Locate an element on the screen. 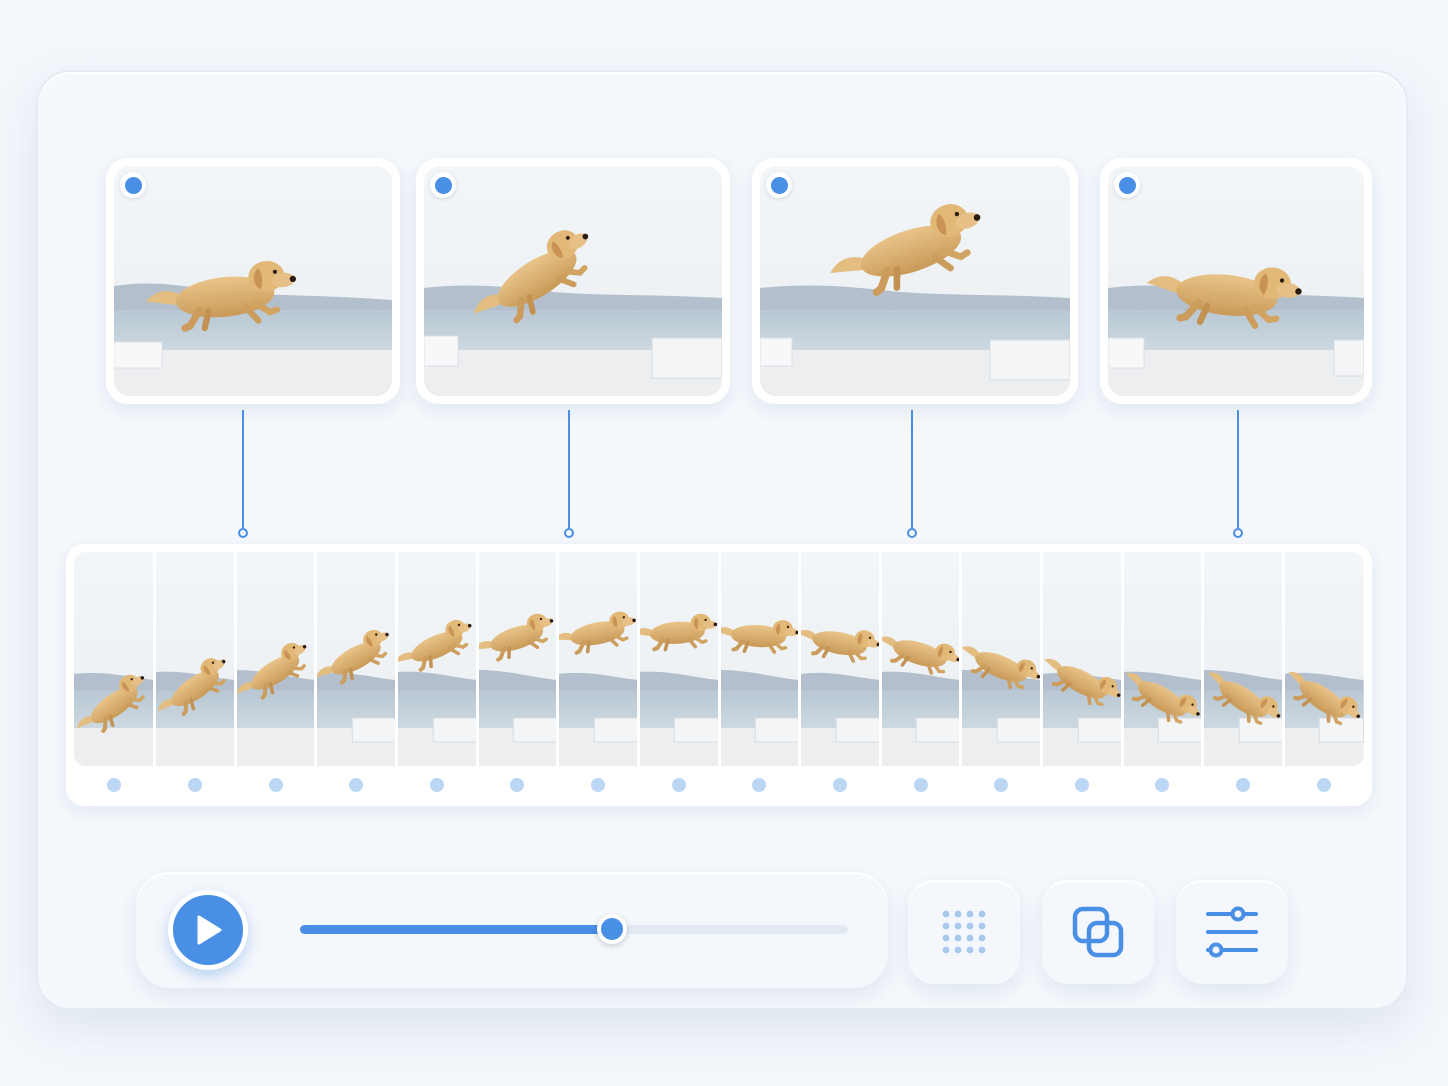  grid-view-button is located at coordinates (964, 932).